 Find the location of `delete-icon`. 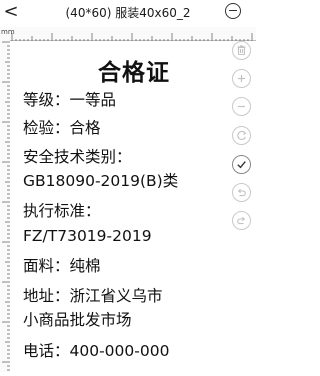

delete-icon is located at coordinates (241, 50).